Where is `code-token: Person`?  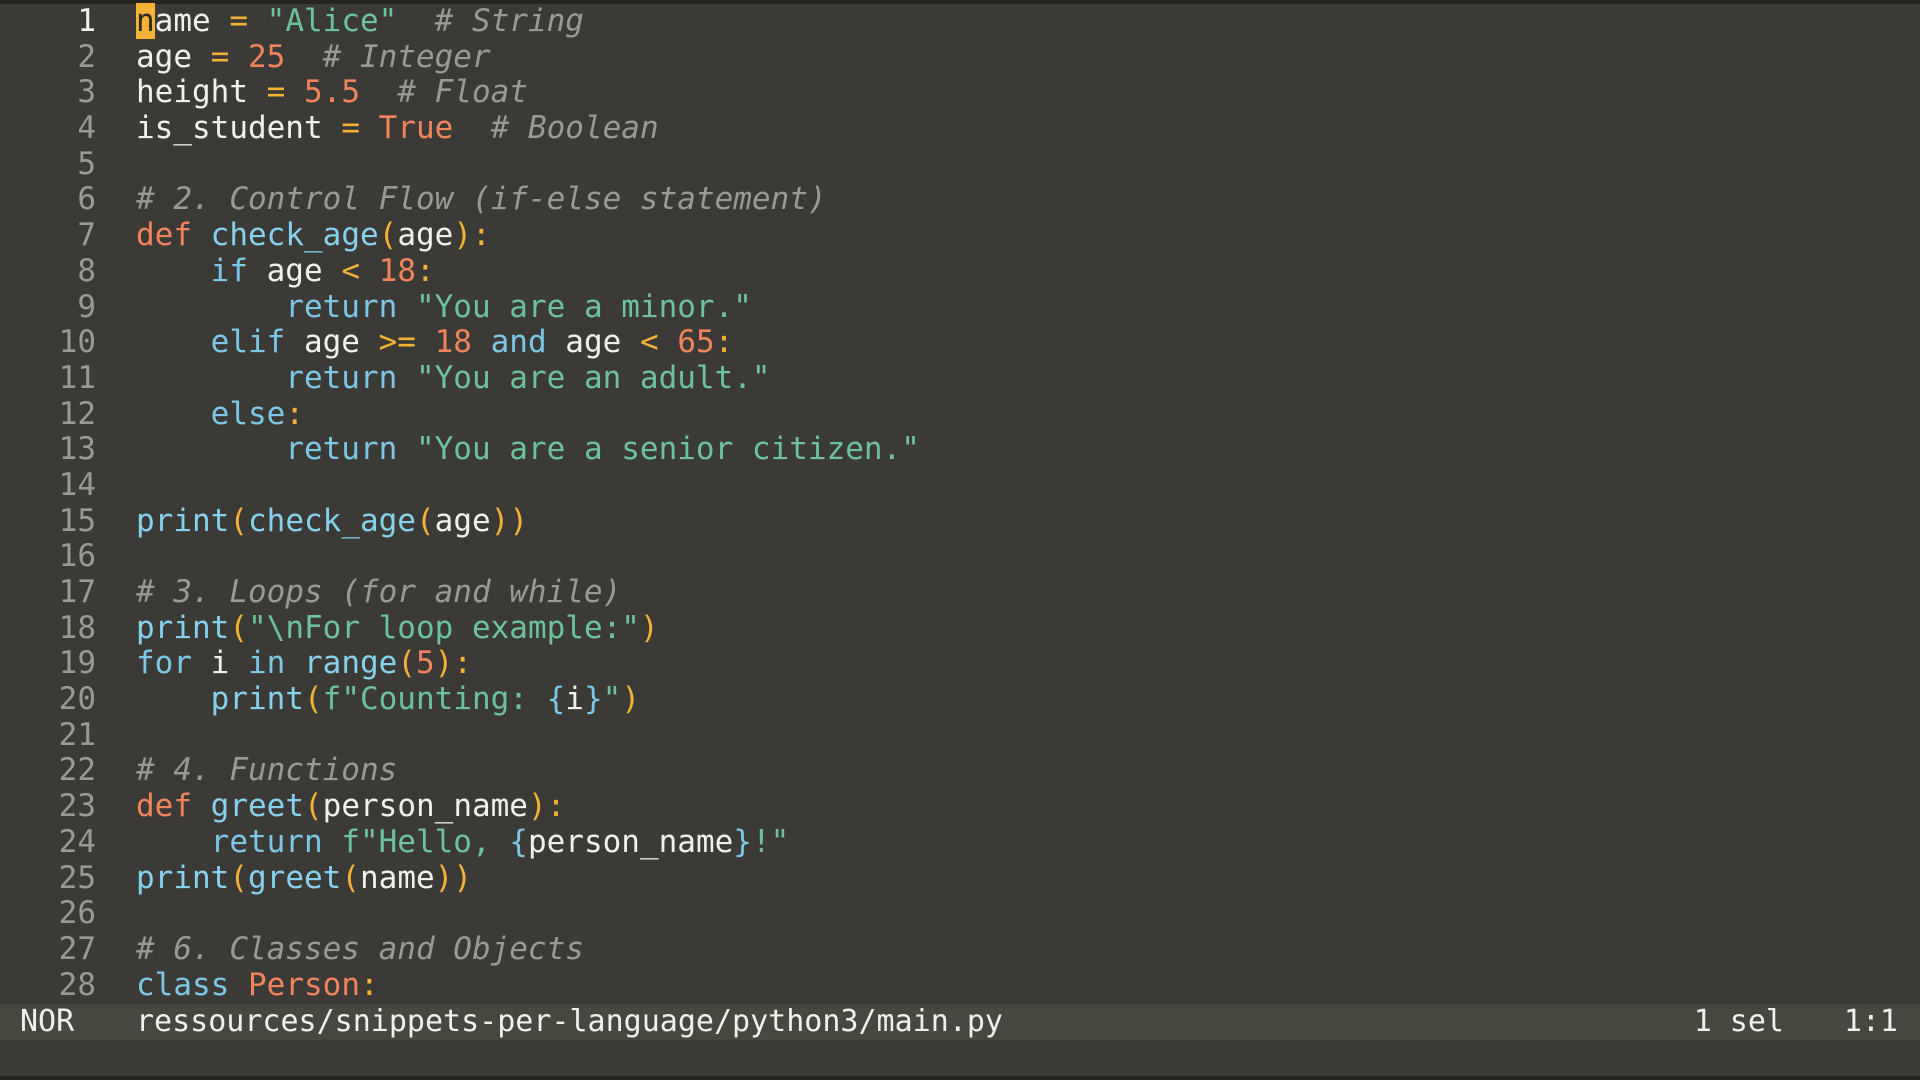
code-token: Person is located at coordinates (304, 984).